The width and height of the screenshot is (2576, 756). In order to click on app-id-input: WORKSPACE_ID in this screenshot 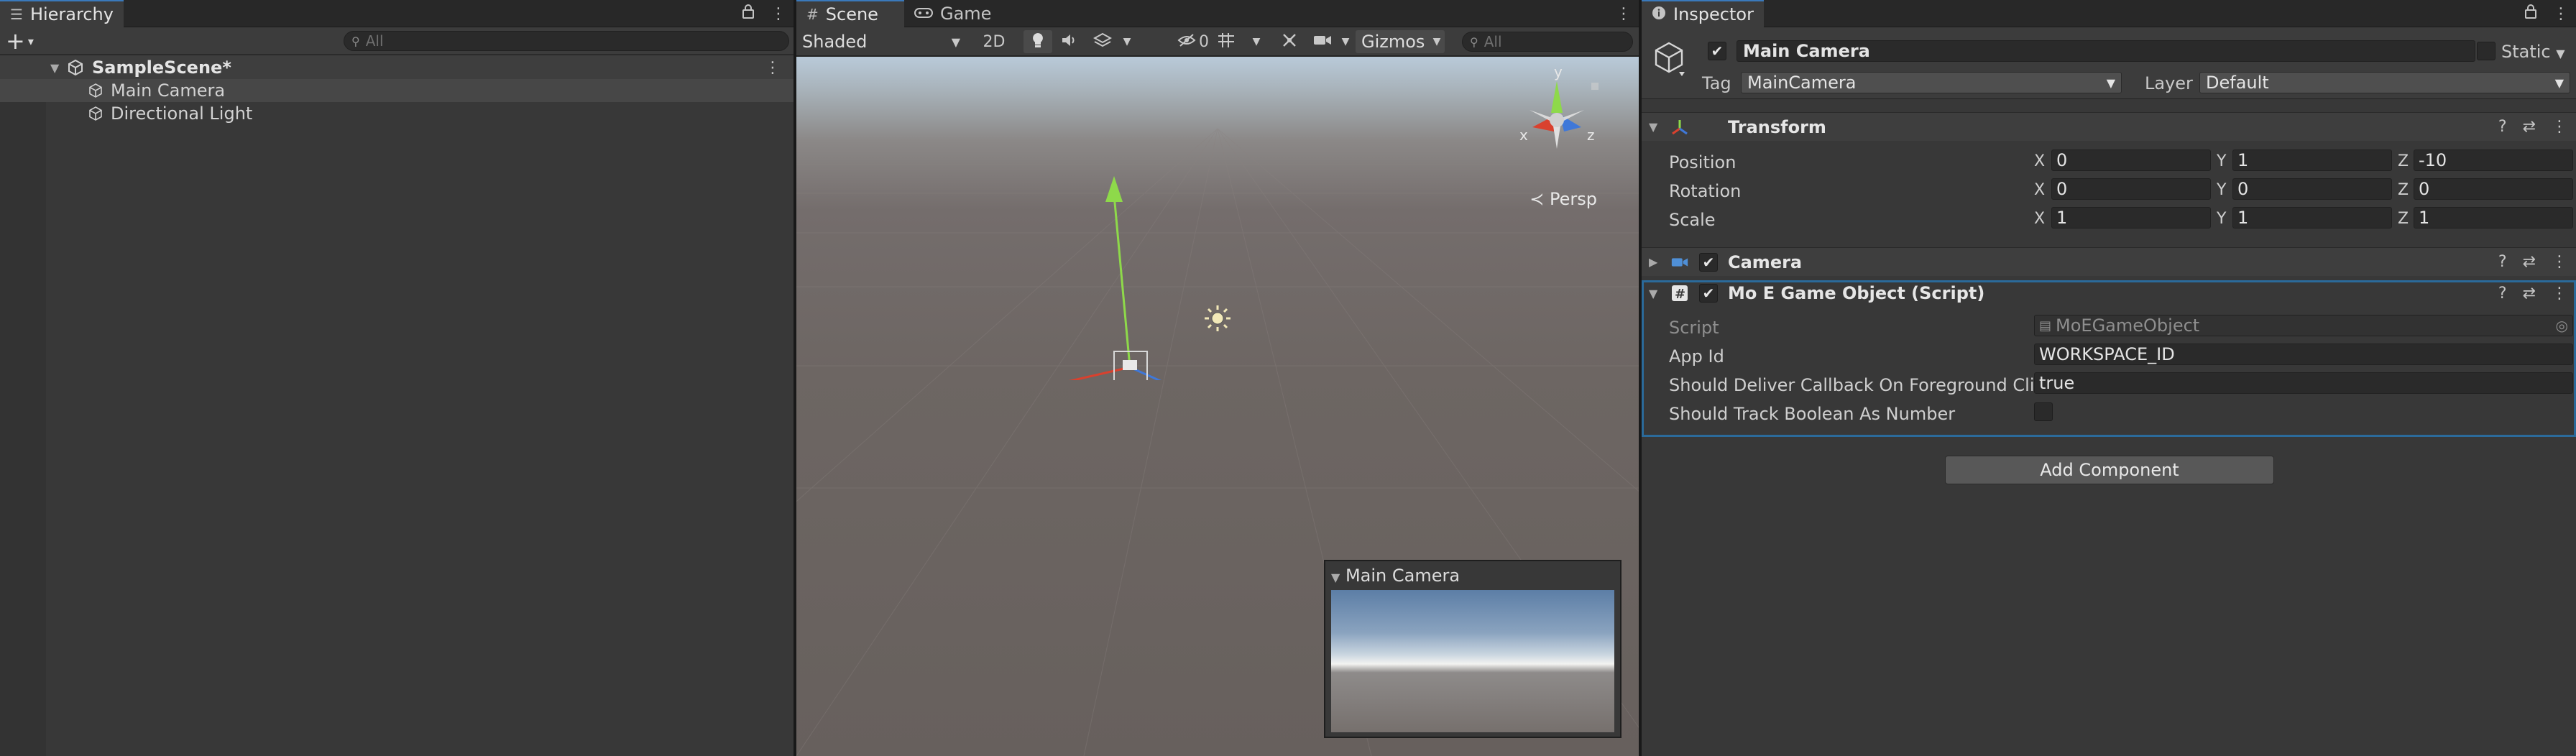, I will do `click(2303, 355)`.